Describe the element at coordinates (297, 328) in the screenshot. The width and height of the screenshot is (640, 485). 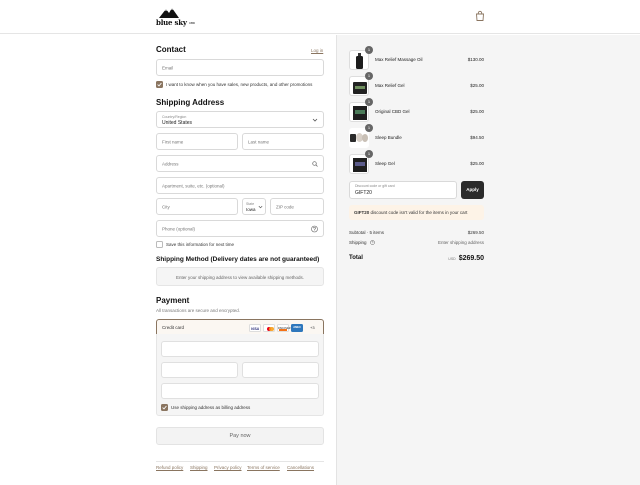
I see `amex-icon: AMEX` at that location.